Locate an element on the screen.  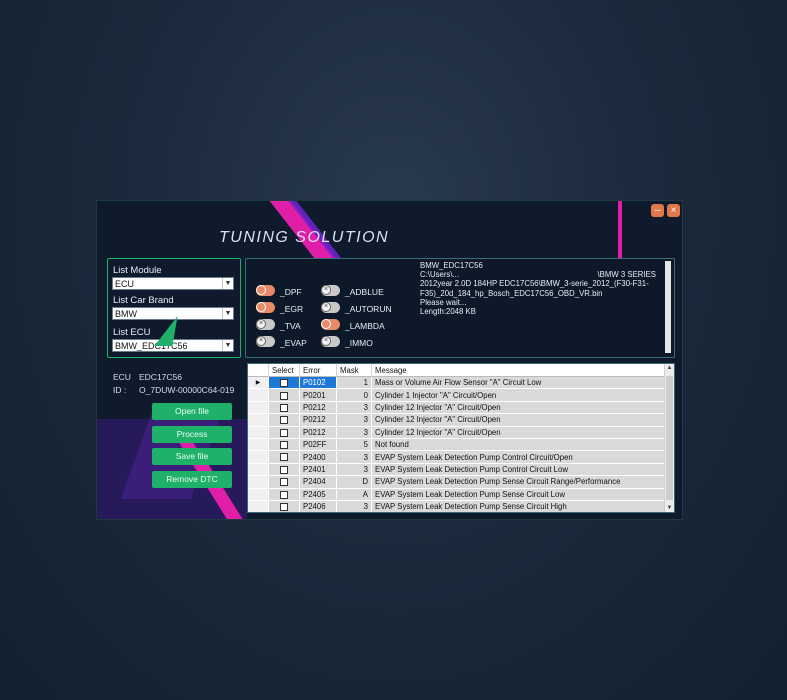
dpf-toggle is located at coordinates (265, 290).